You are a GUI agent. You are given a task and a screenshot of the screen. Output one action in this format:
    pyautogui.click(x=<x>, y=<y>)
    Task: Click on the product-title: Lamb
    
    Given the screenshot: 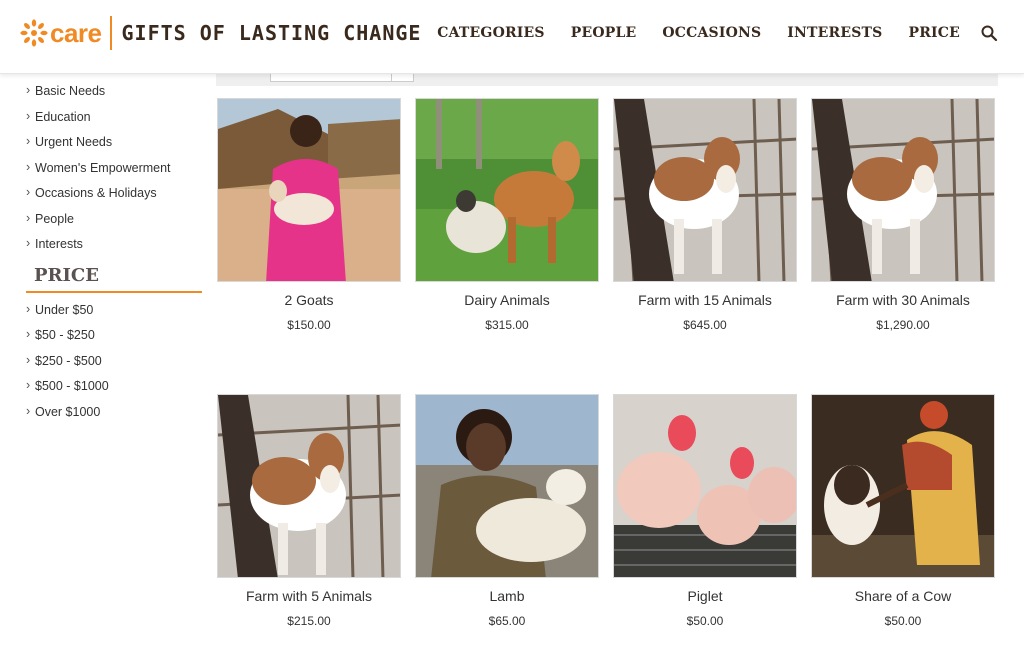 What is the action you would take?
    pyautogui.click(x=507, y=596)
    